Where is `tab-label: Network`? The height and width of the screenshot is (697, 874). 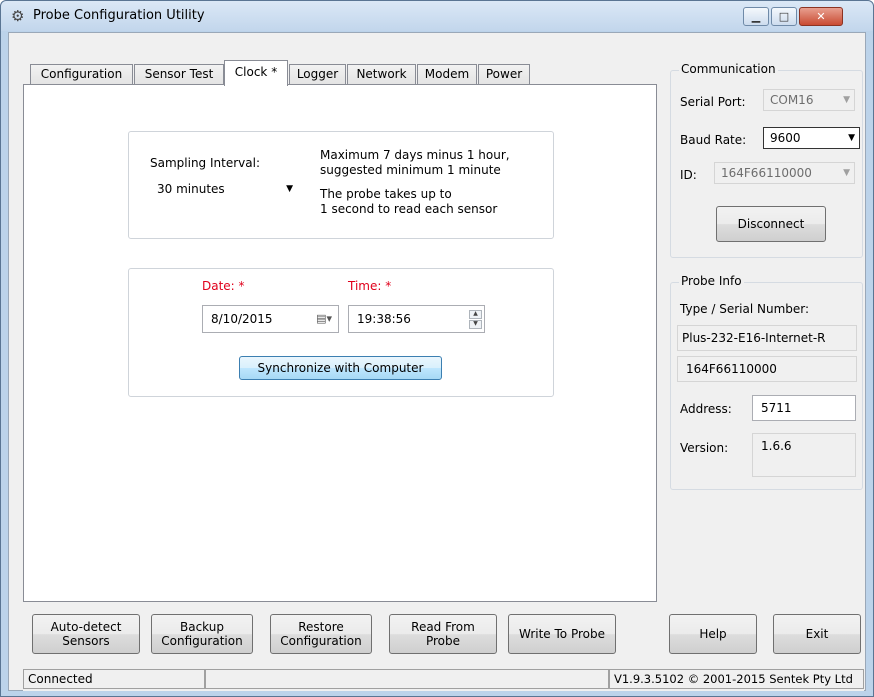 tab-label: Network is located at coordinates (381, 74).